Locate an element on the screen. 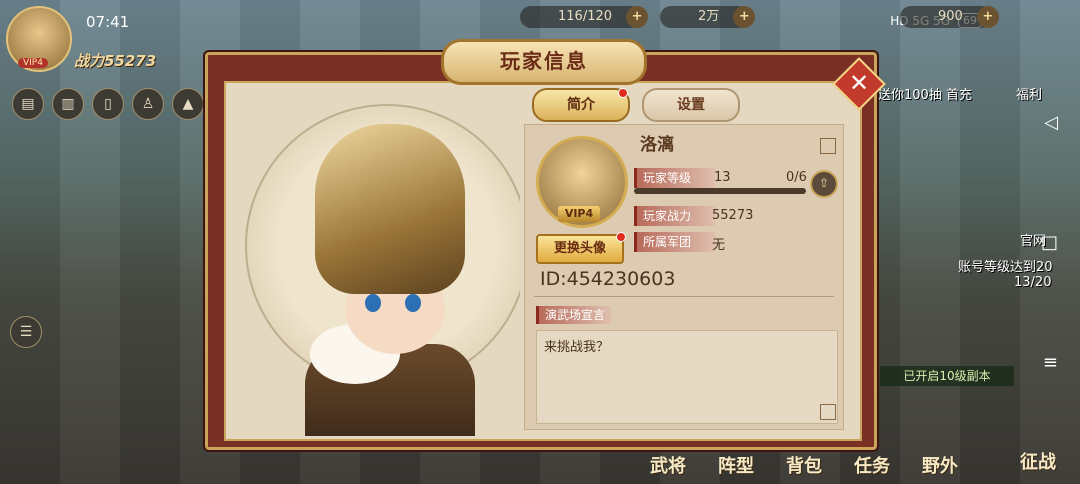 The image size is (1080, 484). nav-bag: 背包 is located at coordinates (804, 465).